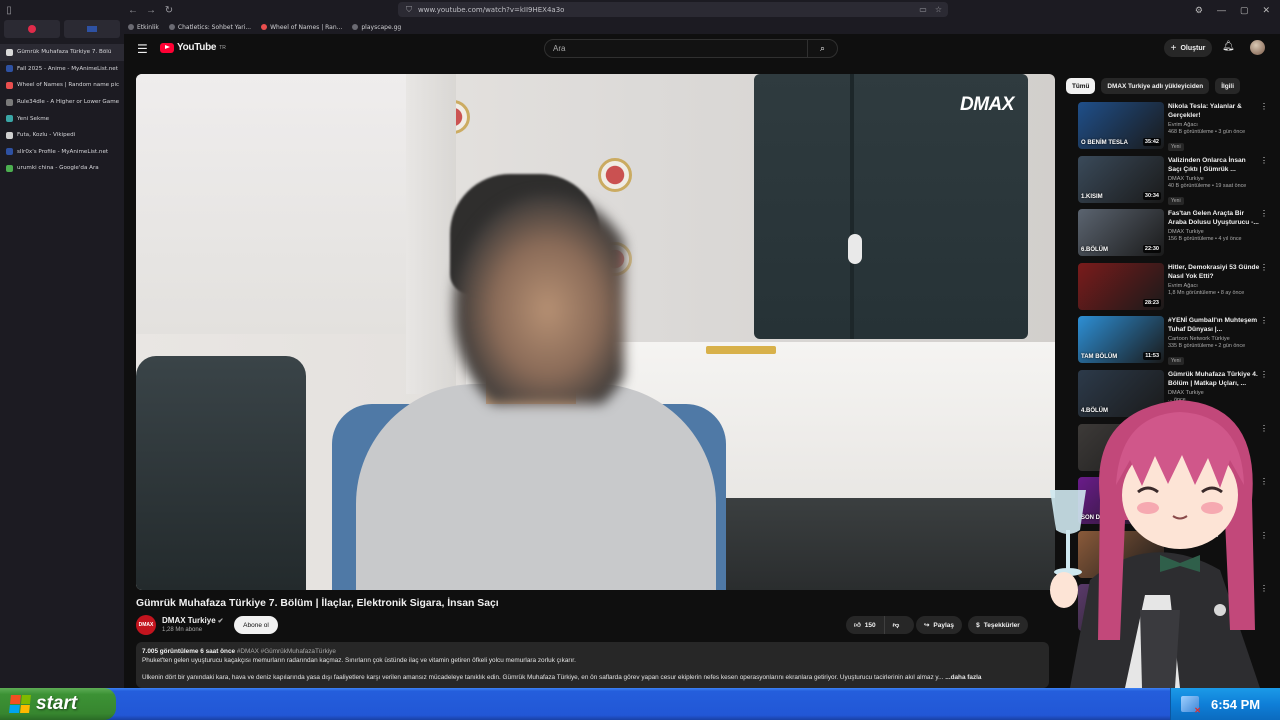 The image size is (1280, 720). What do you see at coordinates (1155, 86) in the screenshot?
I see `chip-uploader: DMAX Turkiye adlı yükleyiciden` at bounding box center [1155, 86].